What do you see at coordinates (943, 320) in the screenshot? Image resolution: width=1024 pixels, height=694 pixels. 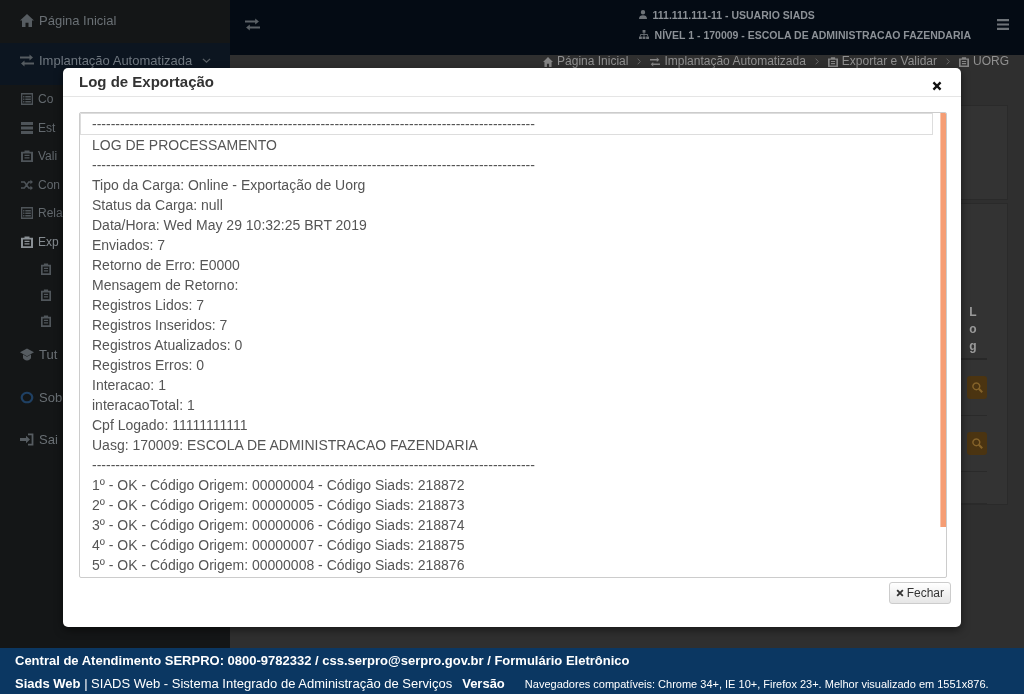 I see `scrollbar-thumb` at bounding box center [943, 320].